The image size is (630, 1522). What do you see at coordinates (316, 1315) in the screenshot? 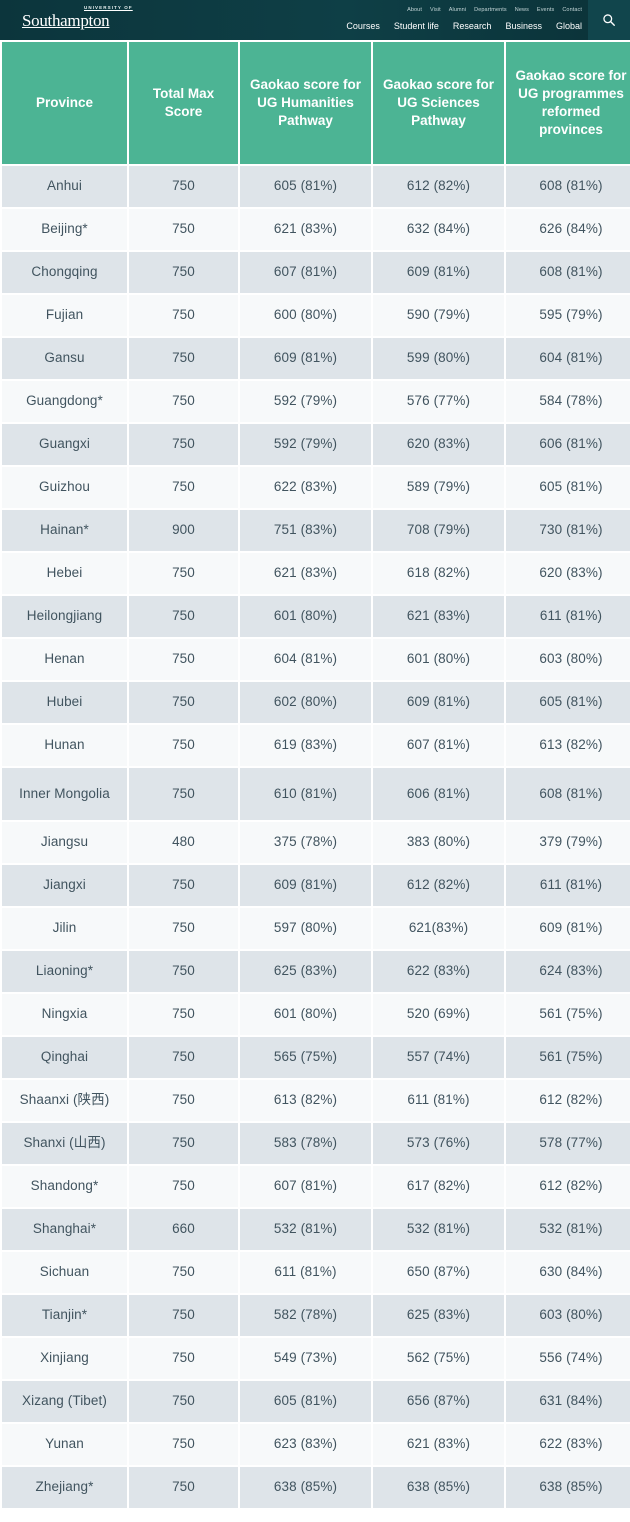
I see `table-row: Tianjin* 750 582 (78%) 625 (83%) 603 (80%)` at bounding box center [316, 1315].